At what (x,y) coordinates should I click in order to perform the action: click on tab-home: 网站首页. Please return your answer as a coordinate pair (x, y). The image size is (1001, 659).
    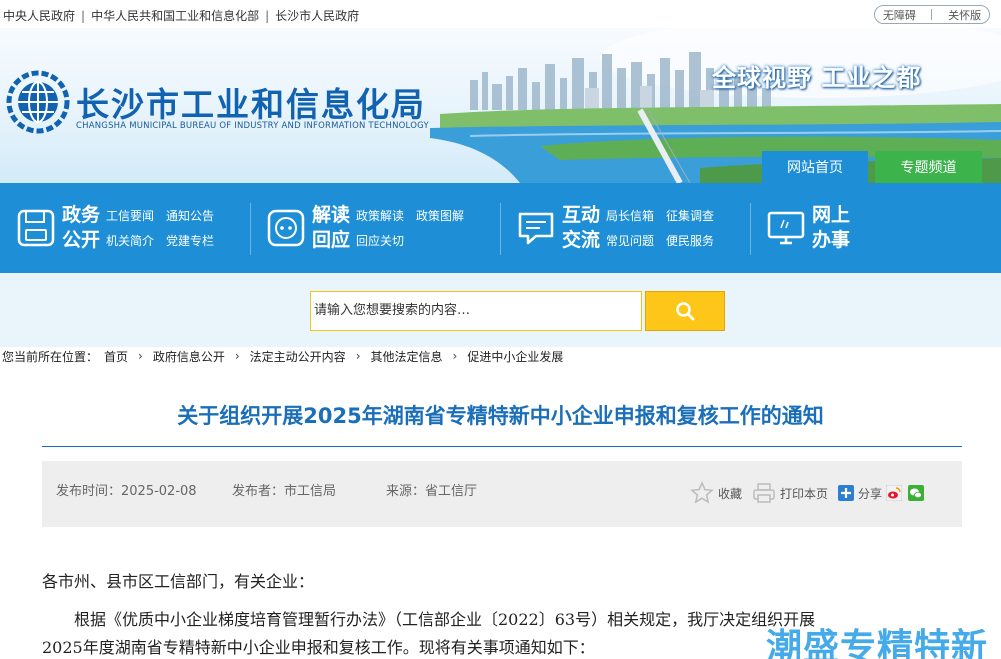
    Looking at the image, I should click on (815, 167).